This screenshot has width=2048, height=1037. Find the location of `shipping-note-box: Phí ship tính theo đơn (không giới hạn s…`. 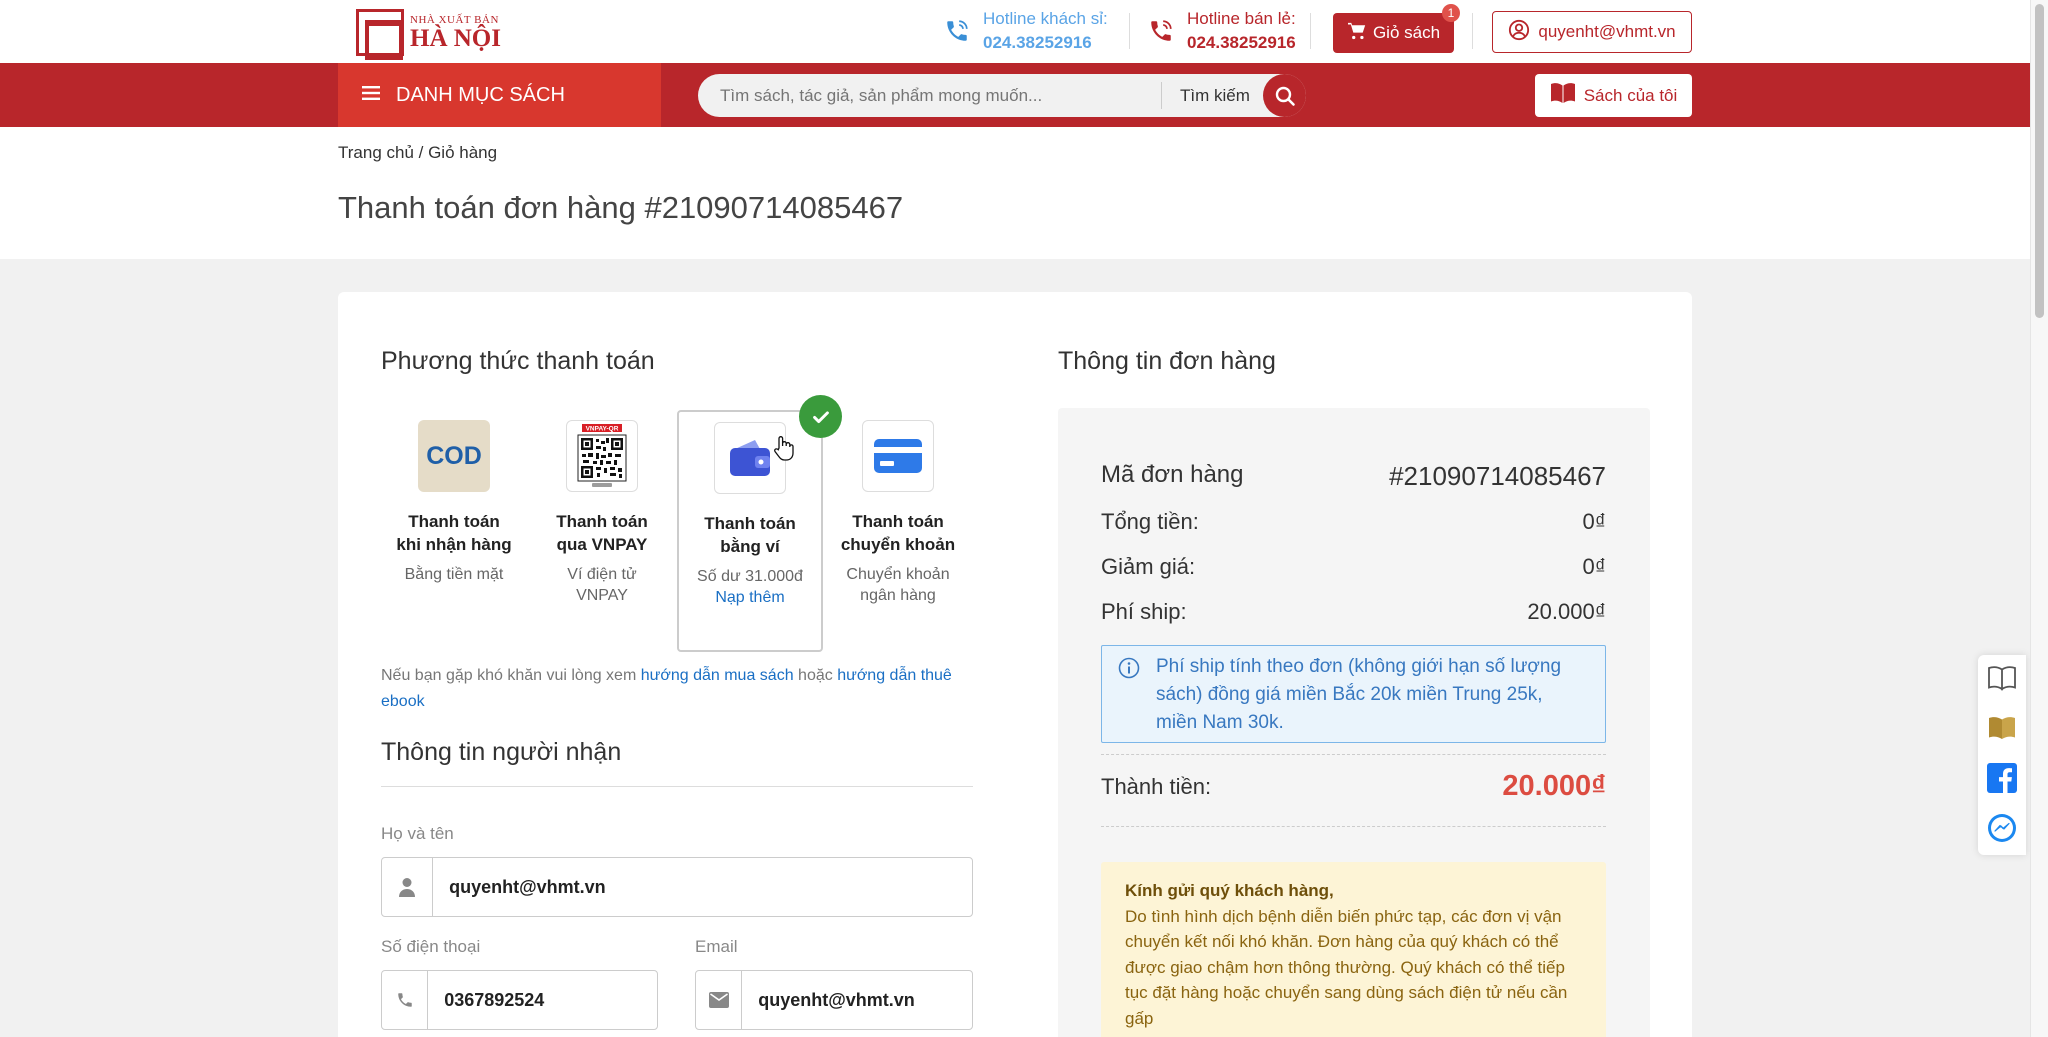

shipping-note-box: Phí ship tính theo đơn (không giới hạn s… is located at coordinates (1353, 694).